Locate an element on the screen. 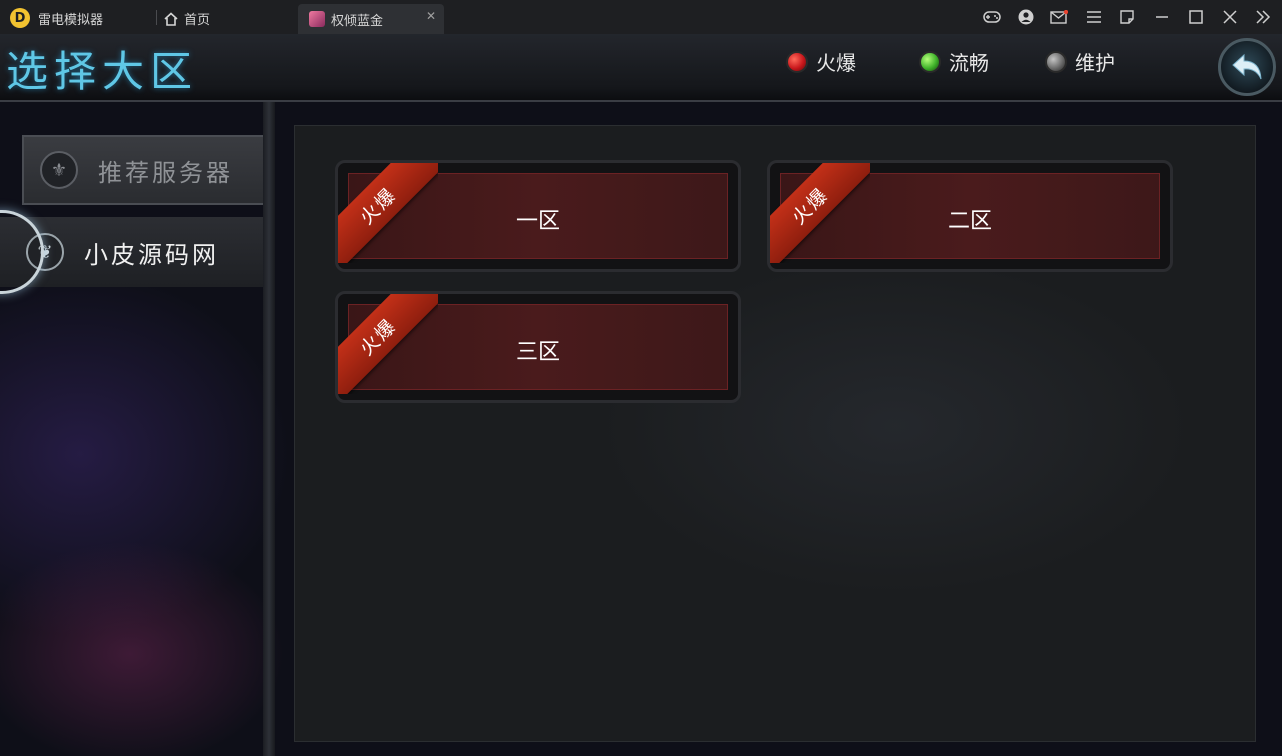  home-icon is located at coordinates (171, 18).